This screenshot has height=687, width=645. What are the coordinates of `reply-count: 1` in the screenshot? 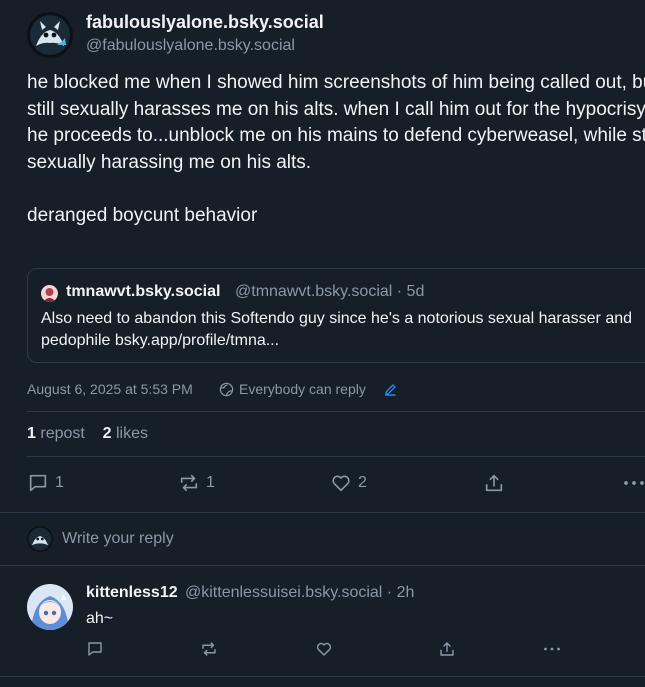 It's located at (59, 482).